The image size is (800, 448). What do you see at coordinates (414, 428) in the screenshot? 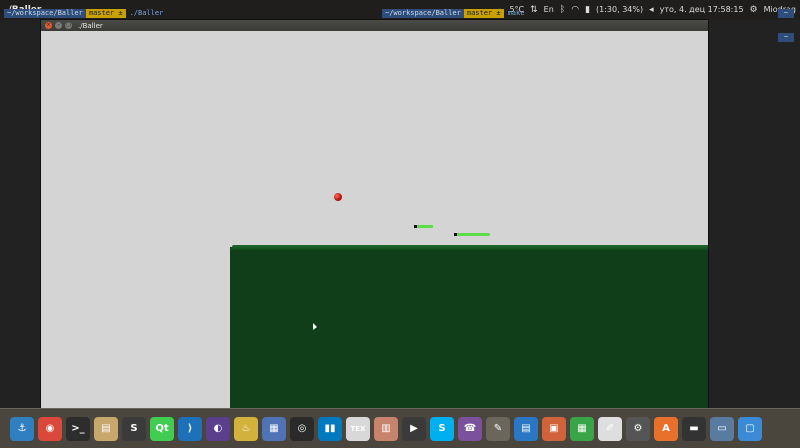
I see `video-editor-icon: ▶` at bounding box center [414, 428].